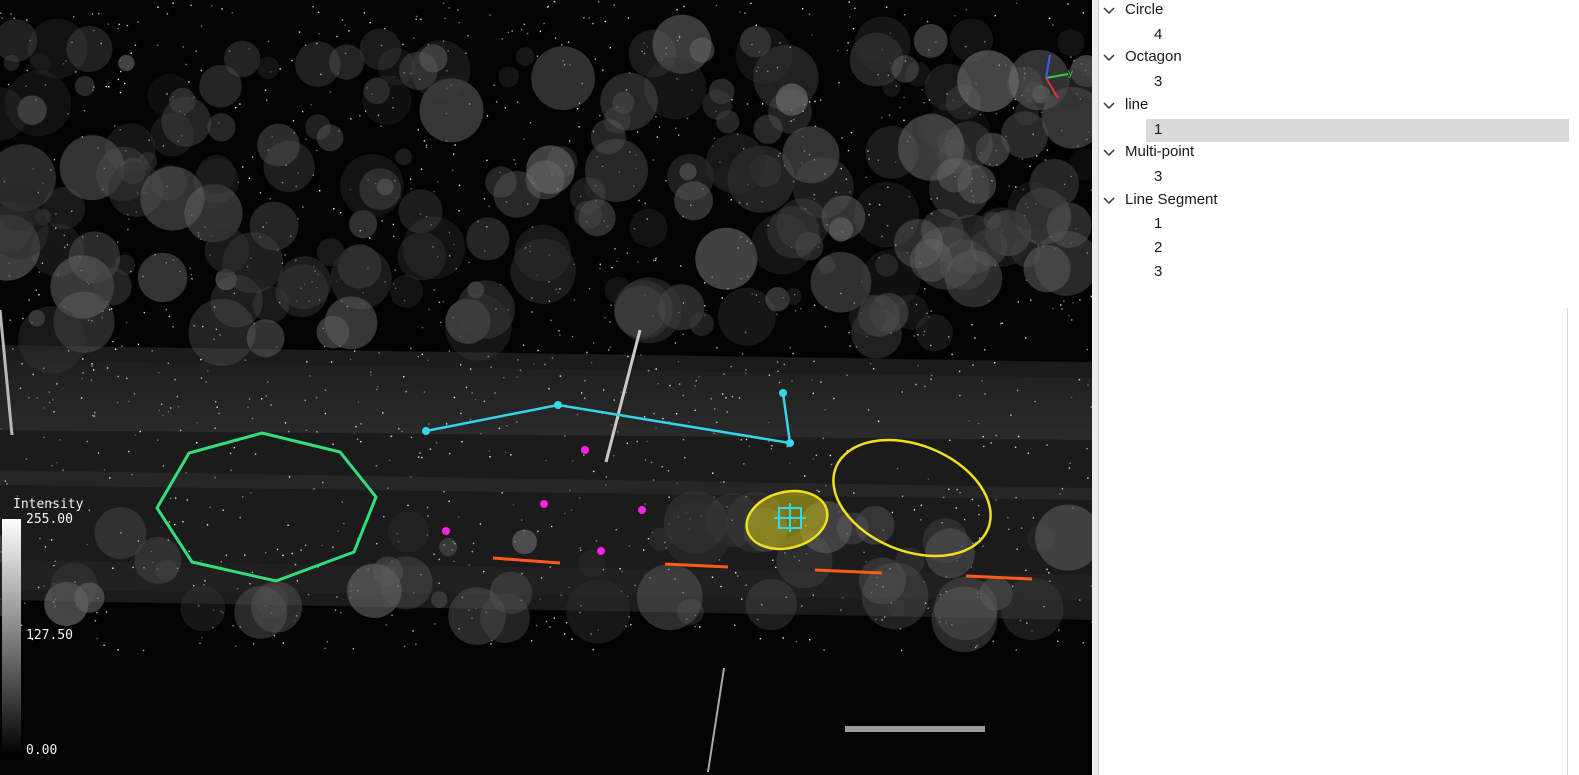 The width and height of the screenshot is (1579, 775). Describe the element at coordinates (1357, 35) in the screenshot. I see `tree-item: 4` at that location.